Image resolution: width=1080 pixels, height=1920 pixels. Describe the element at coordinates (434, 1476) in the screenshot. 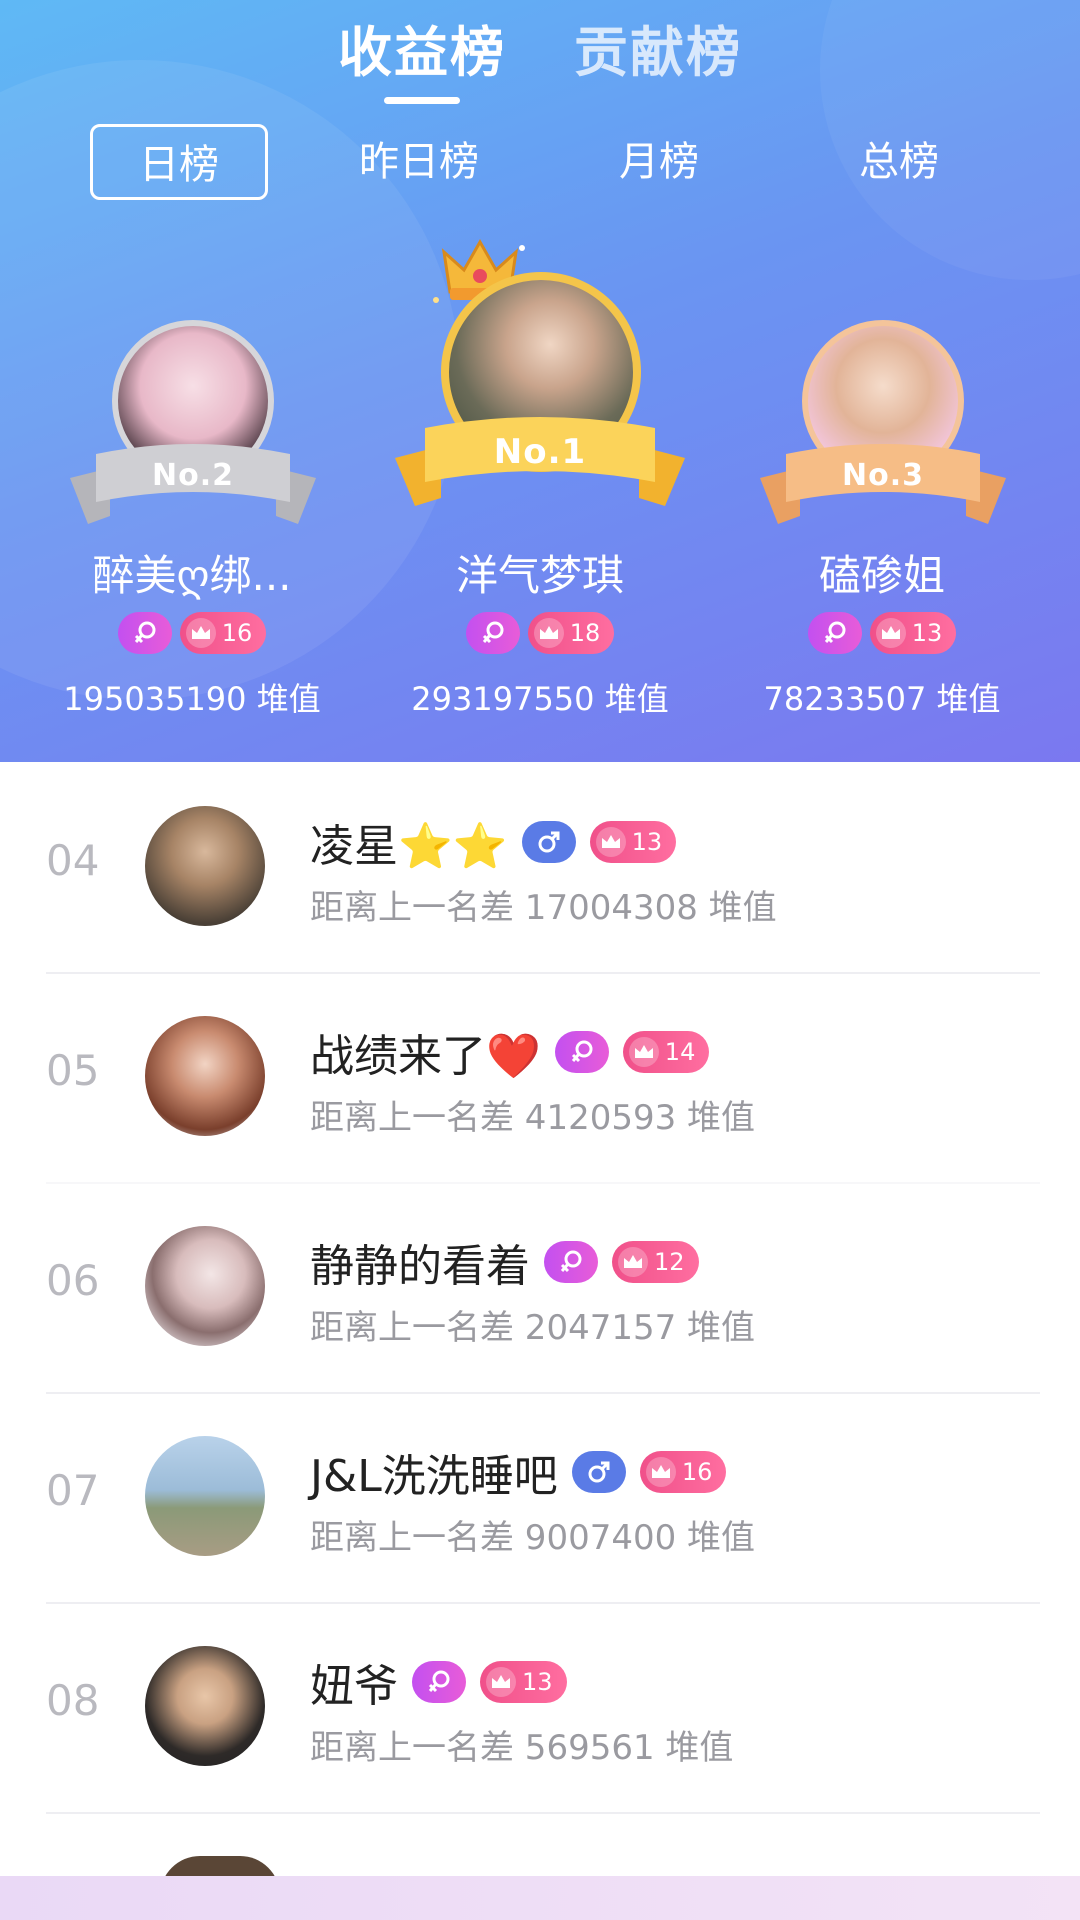

I see `user-name: J&L洗洗睡吧` at that location.